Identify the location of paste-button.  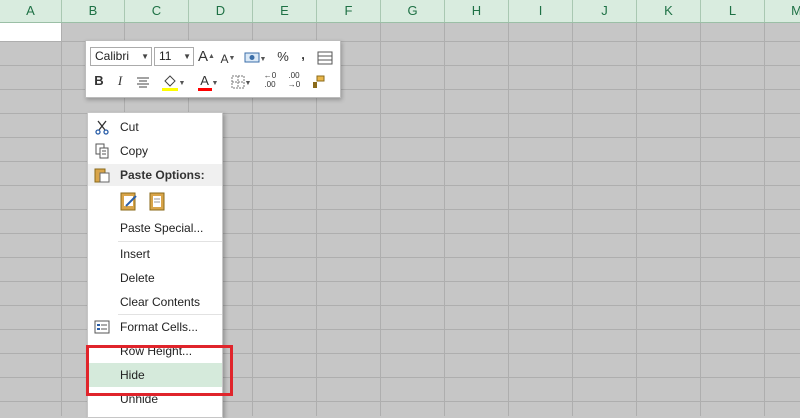
(159, 202).